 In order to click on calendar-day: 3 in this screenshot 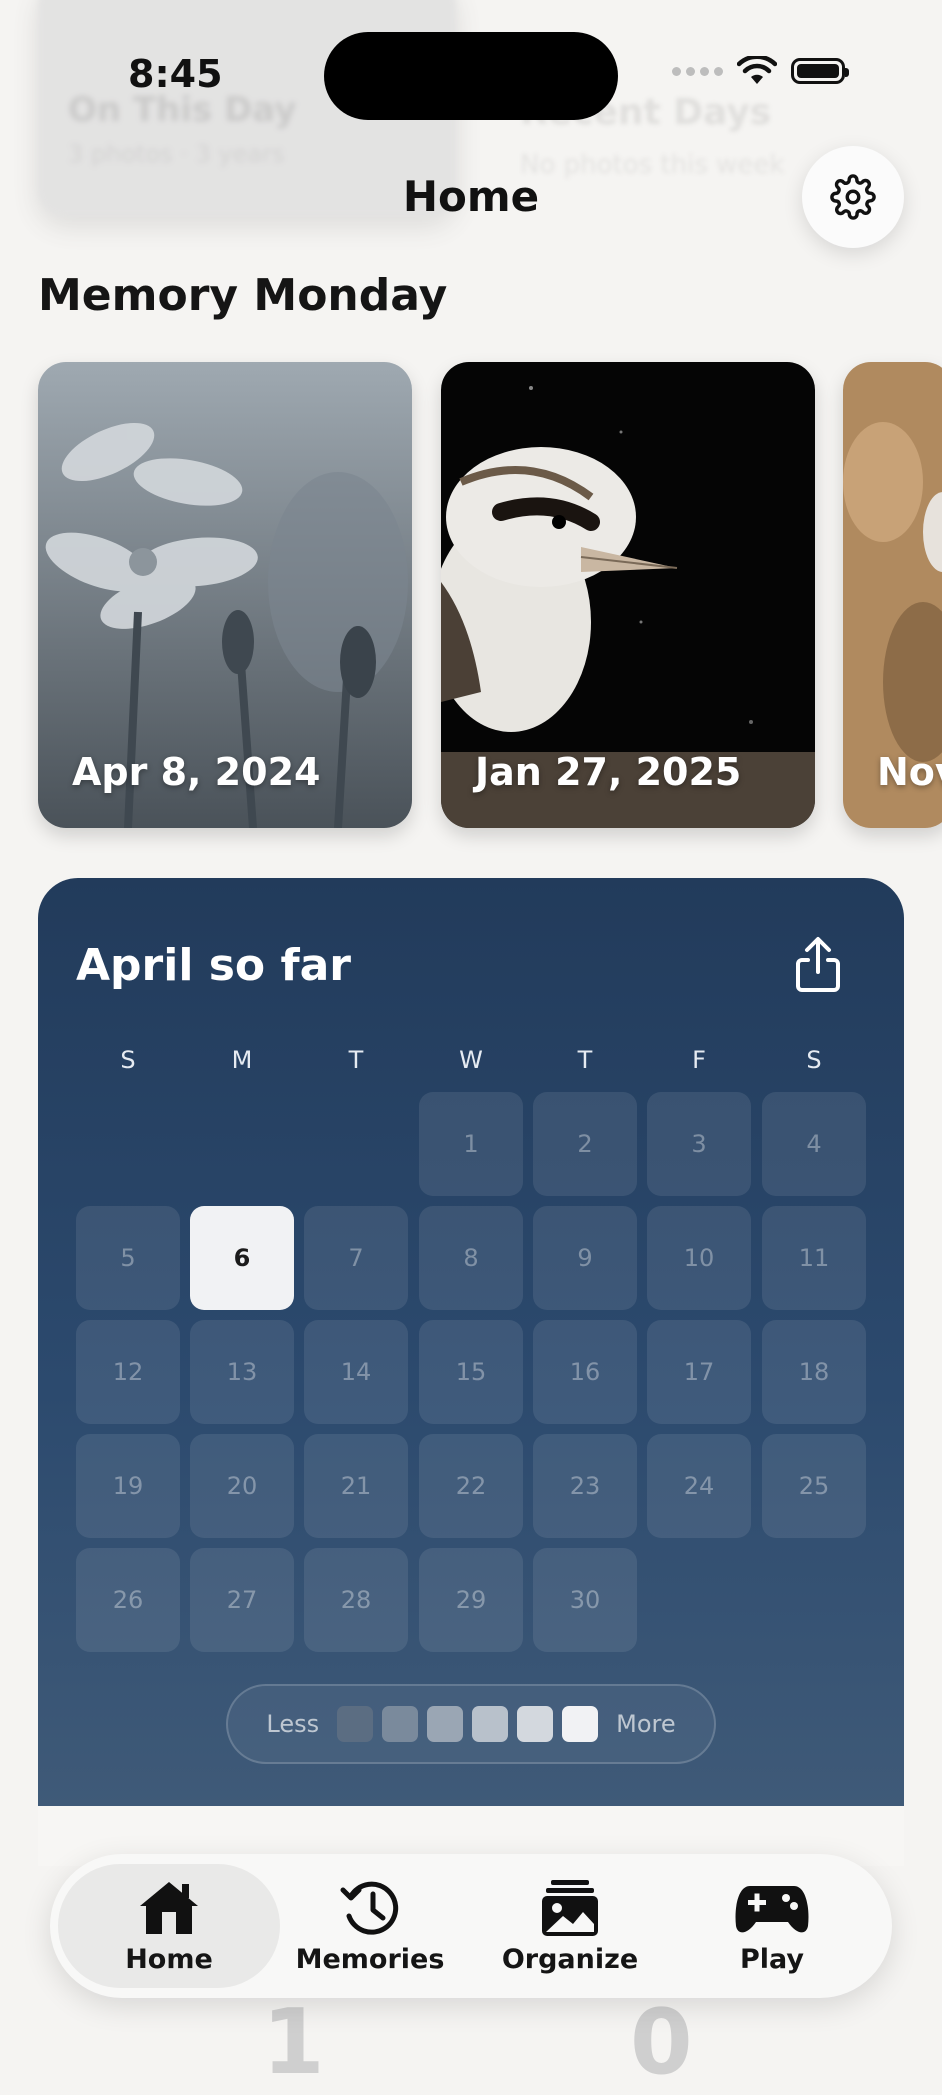, I will do `click(699, 1144)`.